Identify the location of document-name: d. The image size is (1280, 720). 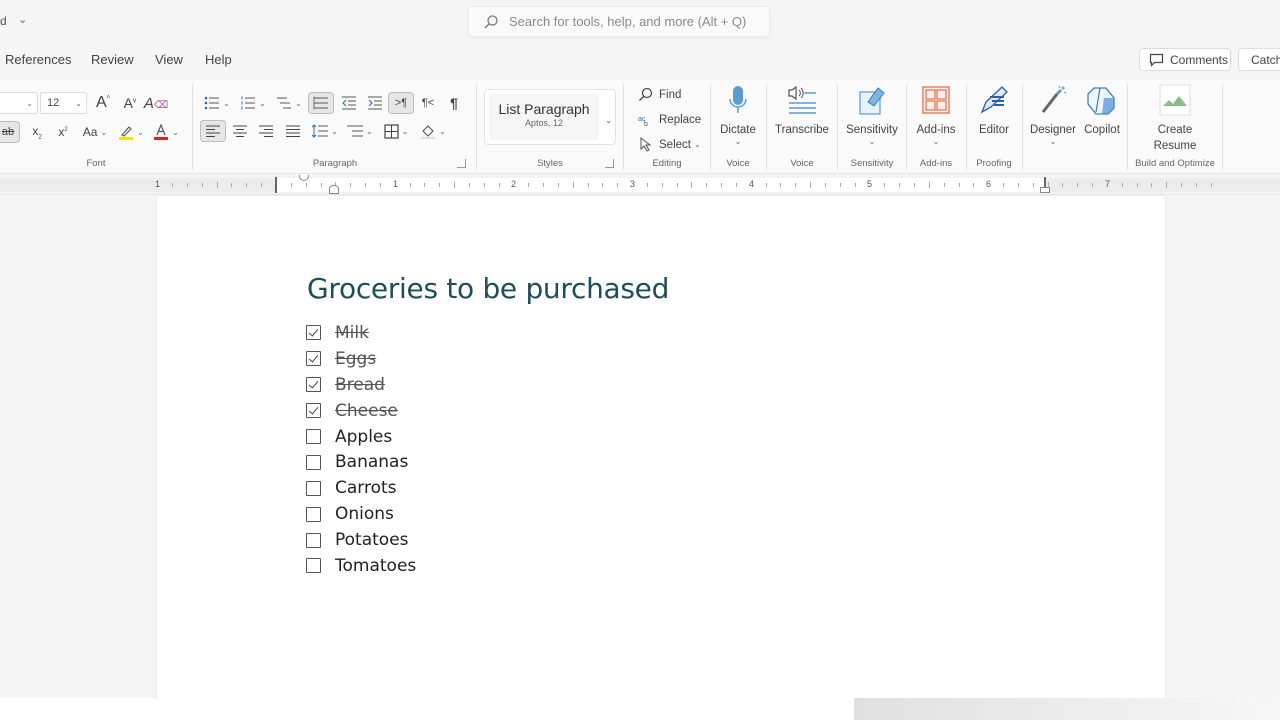
(3, 21).